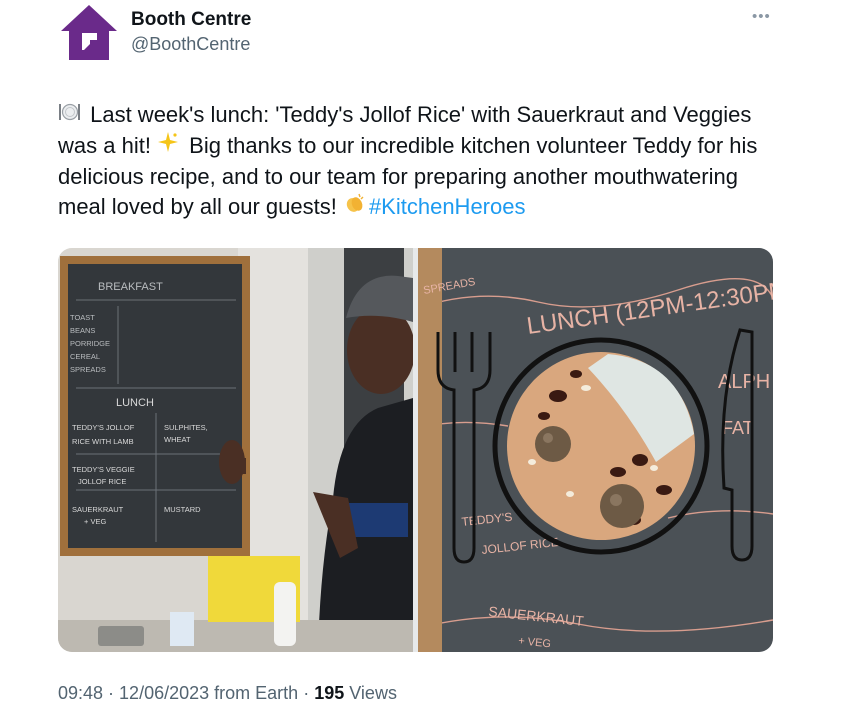 The image size is (850, 711). What do you see at coordinates (135, 403) in the screenshot?
I see `board-lunch-heading: LUNCH` at bounding box center [135, 403].